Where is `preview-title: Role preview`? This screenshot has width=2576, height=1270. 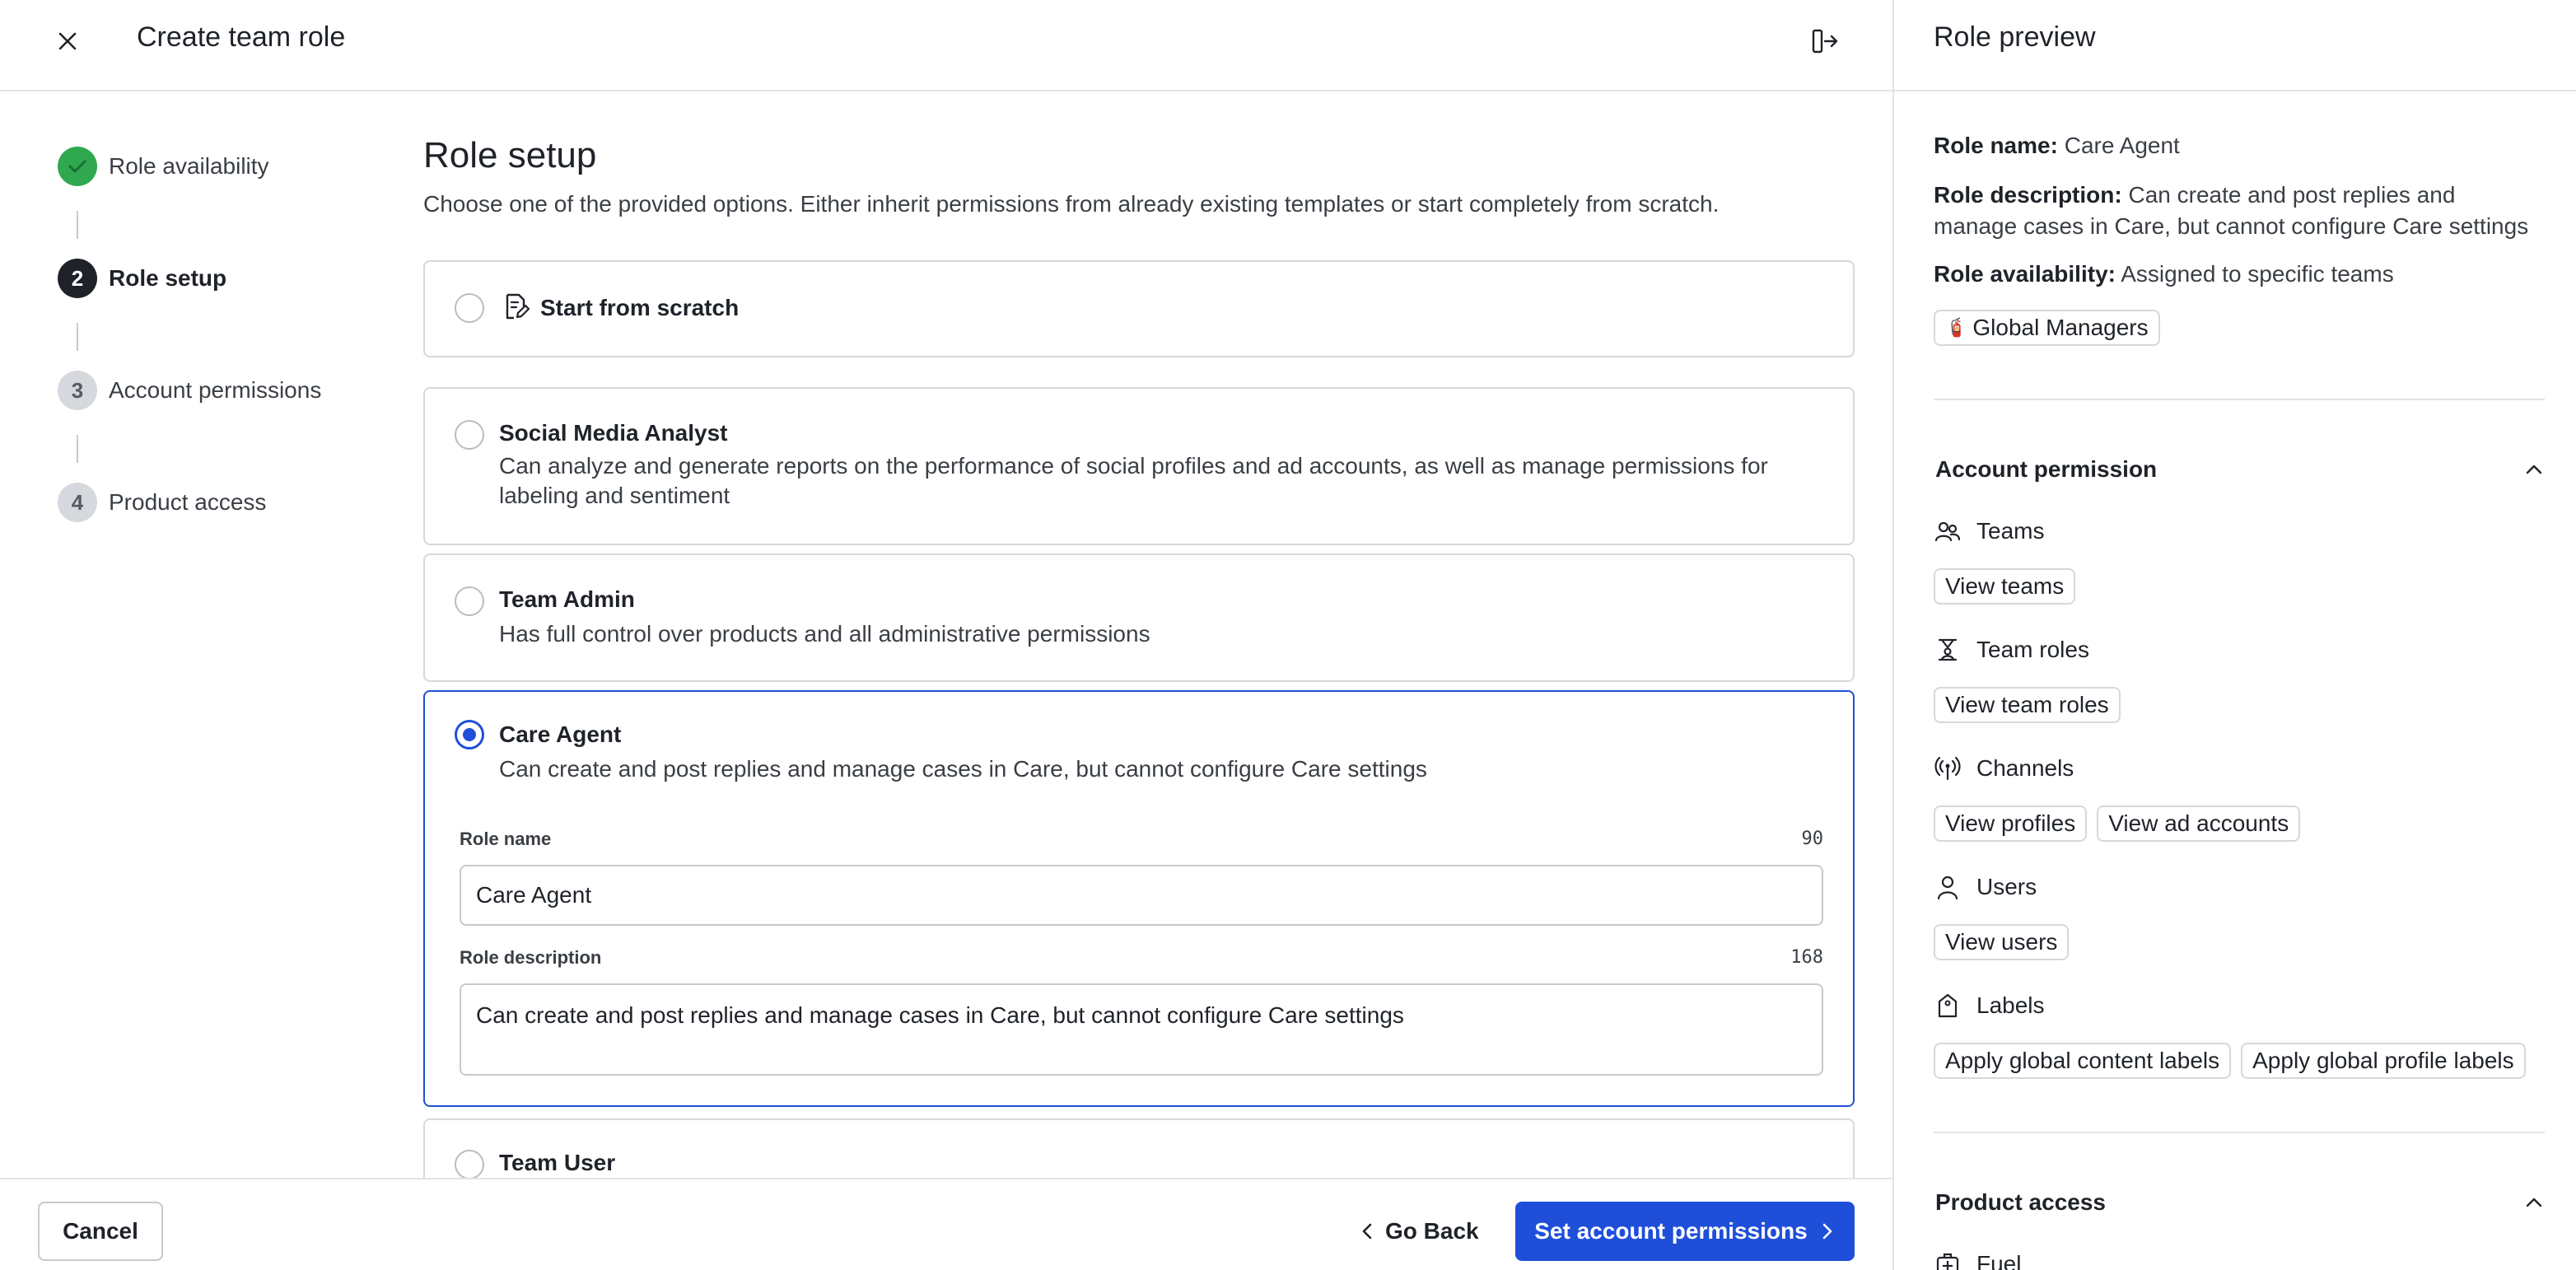
preview-title: Role preview is located at coordinates (2015, 37).